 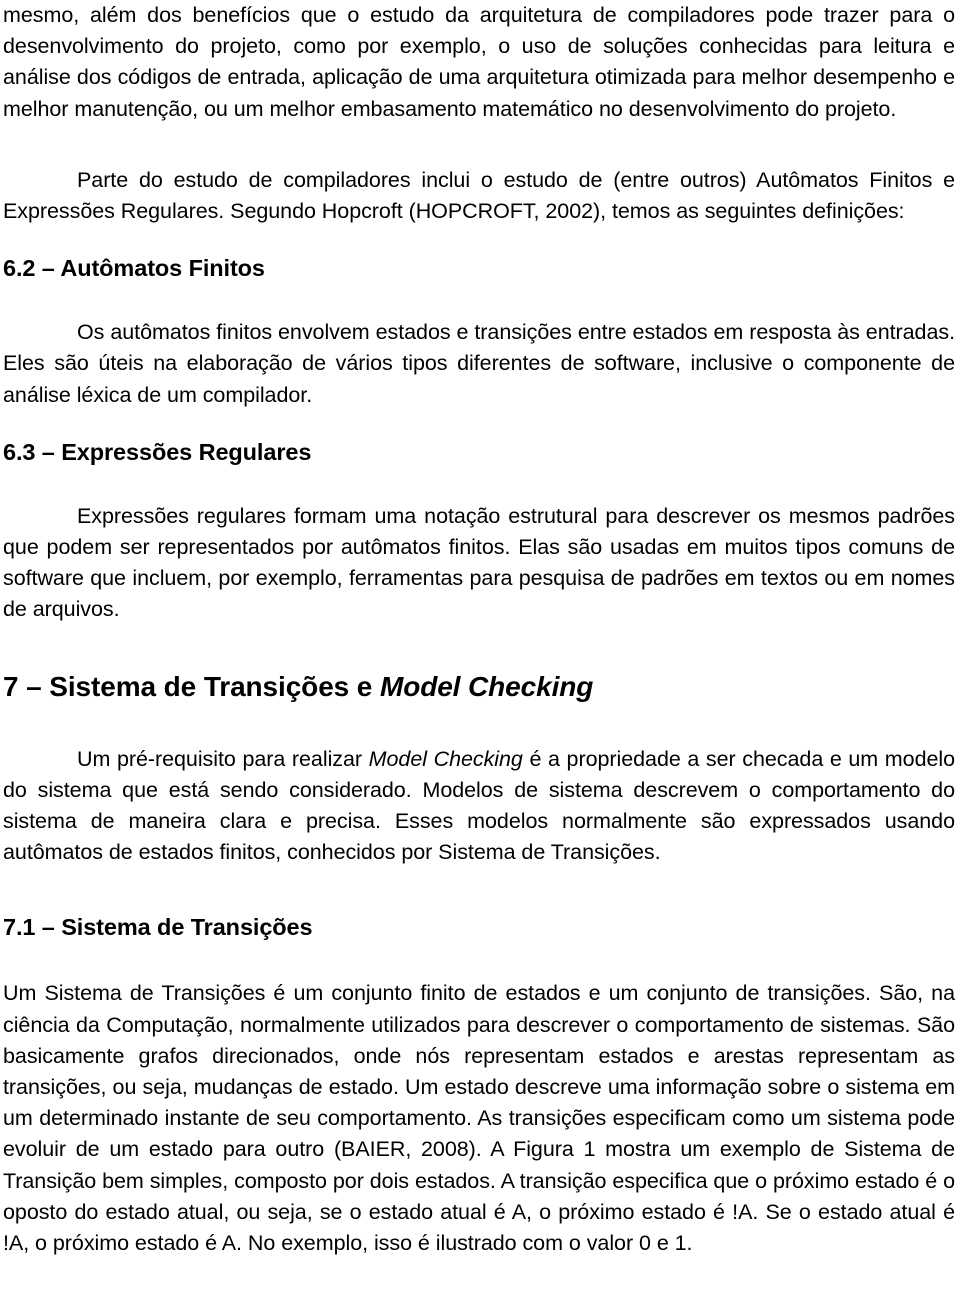 What do you see at coordinates (486, 686) in the screenshot?
I see `heading-7-text-italic: Model Checking` at bounding box center [486, 686].